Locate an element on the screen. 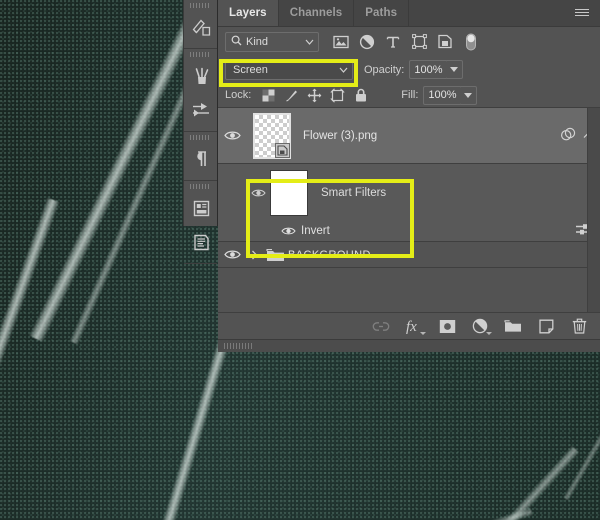 Image resolution: width=600 pixels, height=520 pixels. fill-stepper is located at coordinates (468, 95).